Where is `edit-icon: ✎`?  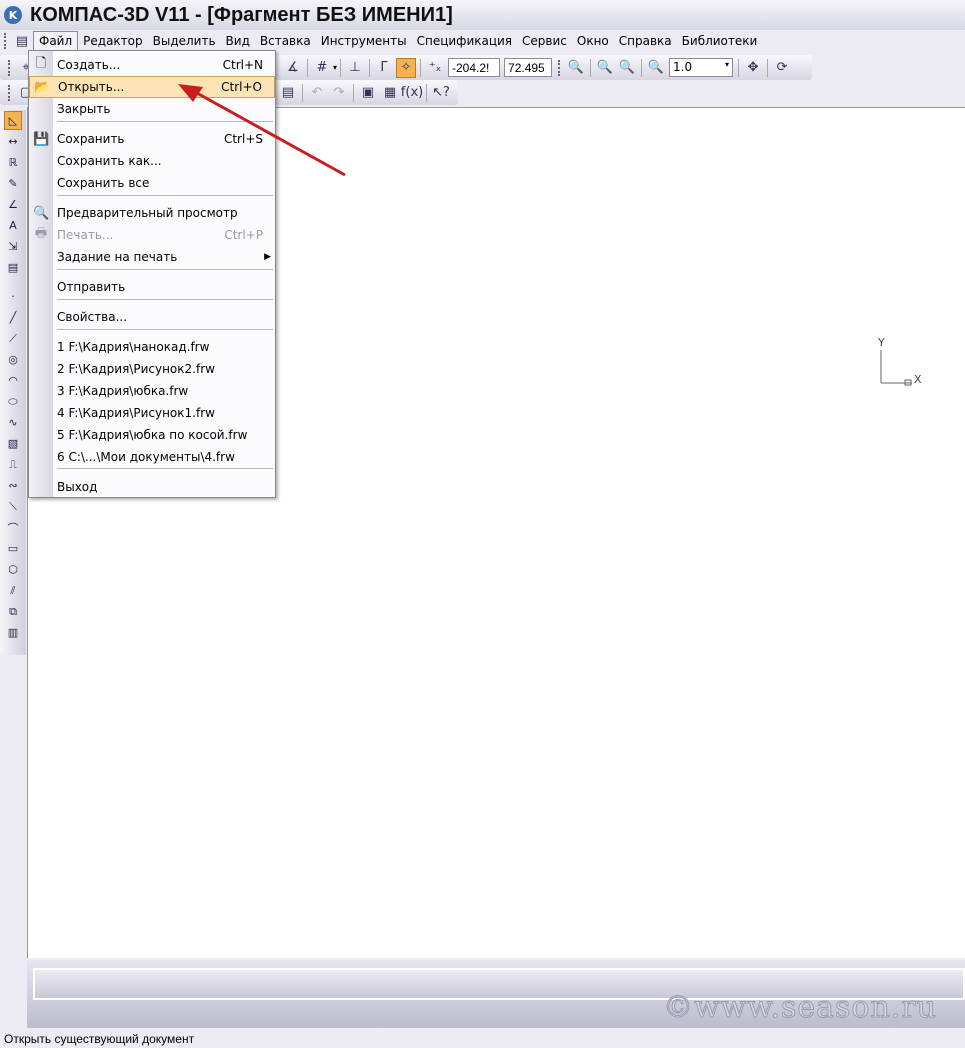 edit-icon: ✎ is located at coordinates (13, 183).